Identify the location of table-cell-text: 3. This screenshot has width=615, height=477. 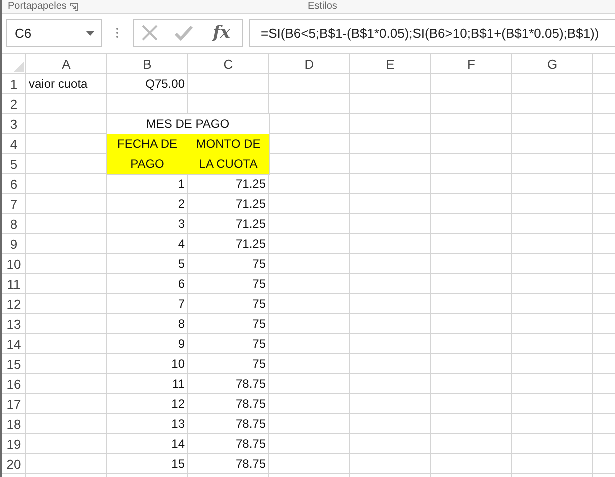
(181, 224).